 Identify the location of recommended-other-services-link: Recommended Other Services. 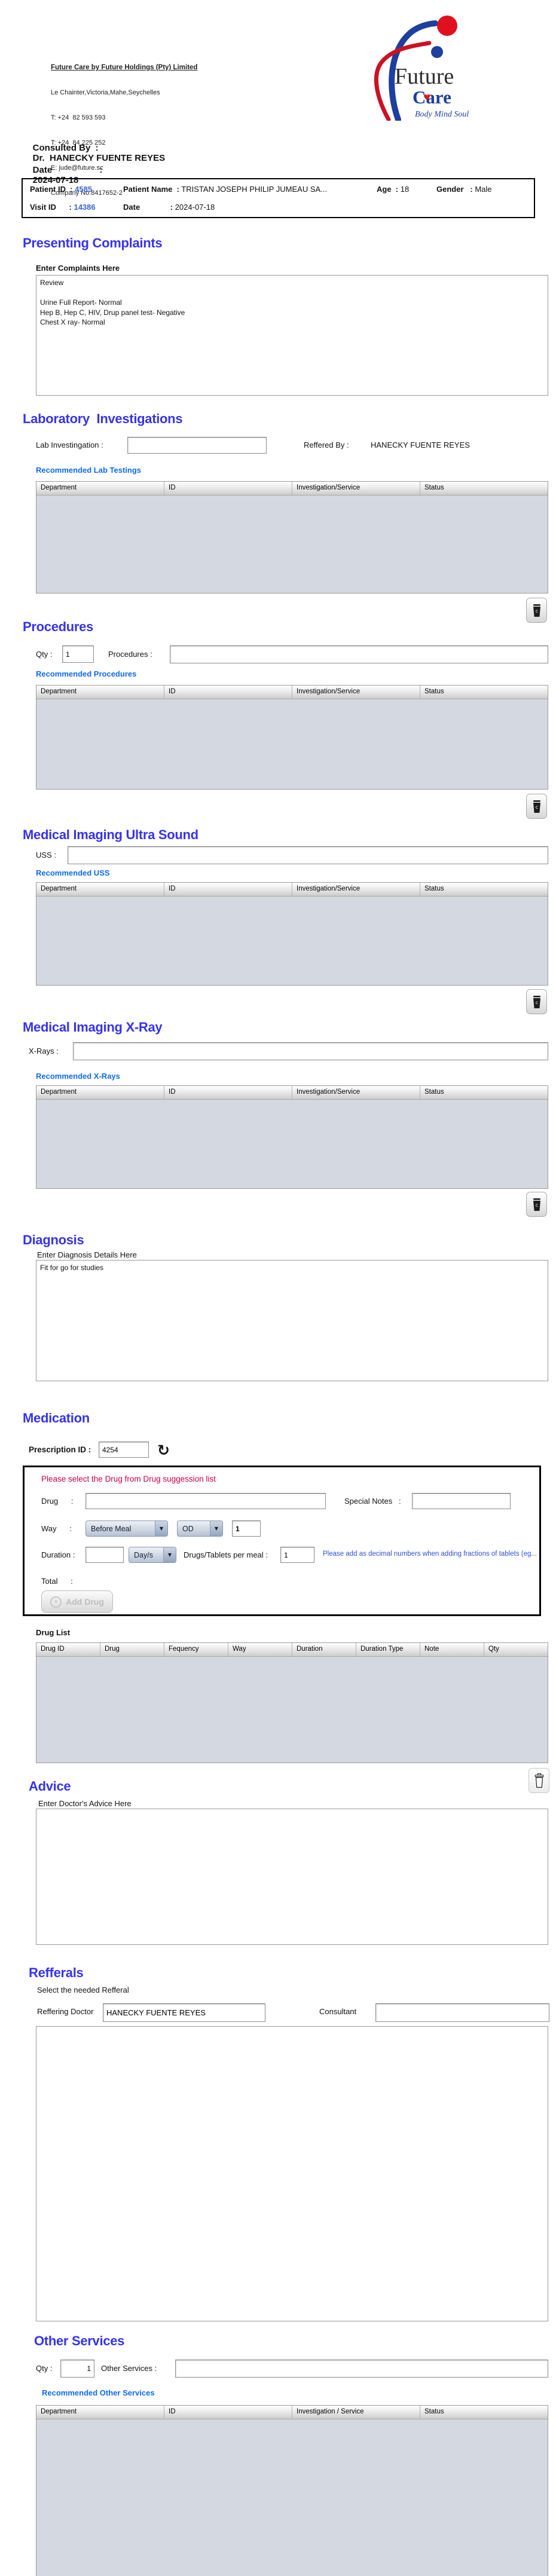
(98, 2392).